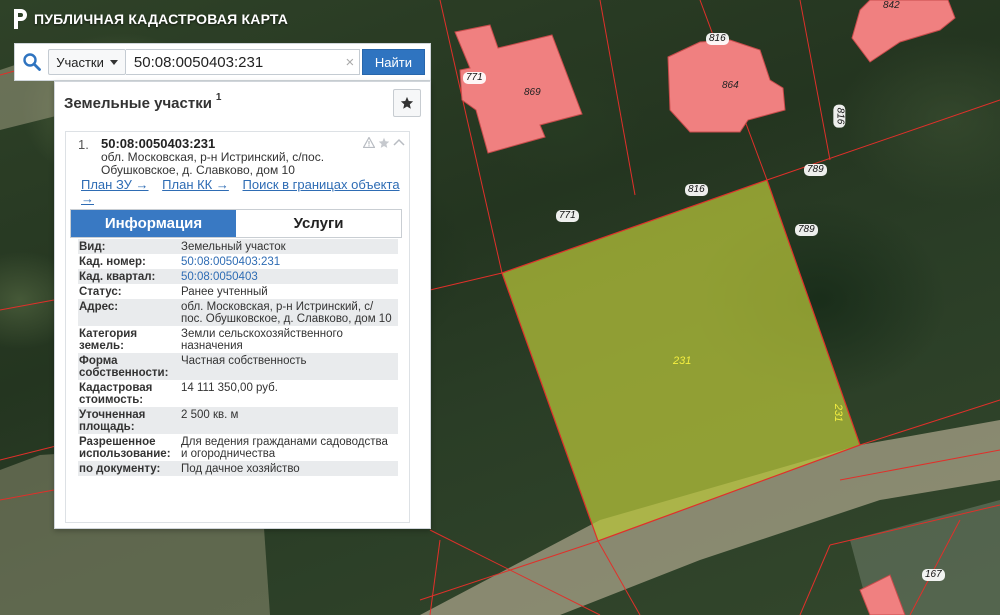  Describe the element at coordinates (80, 62) in the screenshot. I see `search-type-label: Участки` at that location.